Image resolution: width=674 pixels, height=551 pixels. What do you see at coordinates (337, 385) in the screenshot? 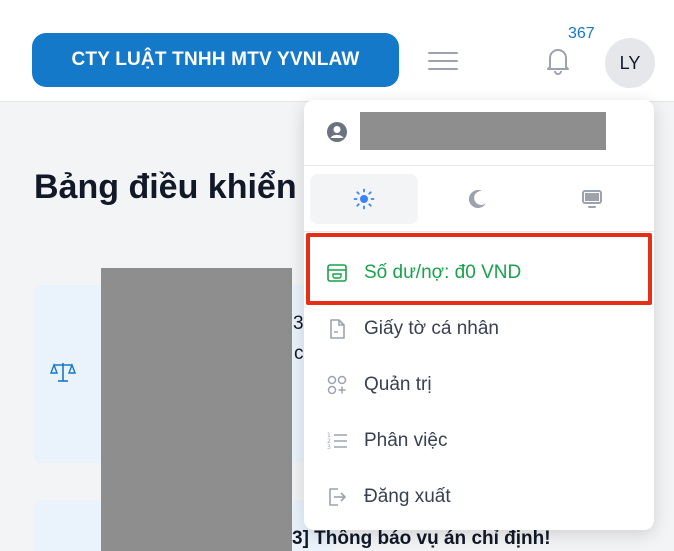
I see `admin-icon` at bounding box center [337, 385].